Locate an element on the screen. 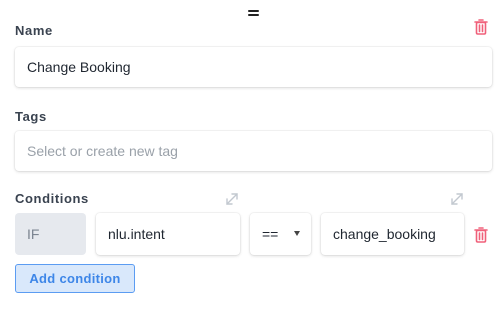 This screenshot has height=315, width=503. drag-handle-icon is located at coordinates (253, 14).